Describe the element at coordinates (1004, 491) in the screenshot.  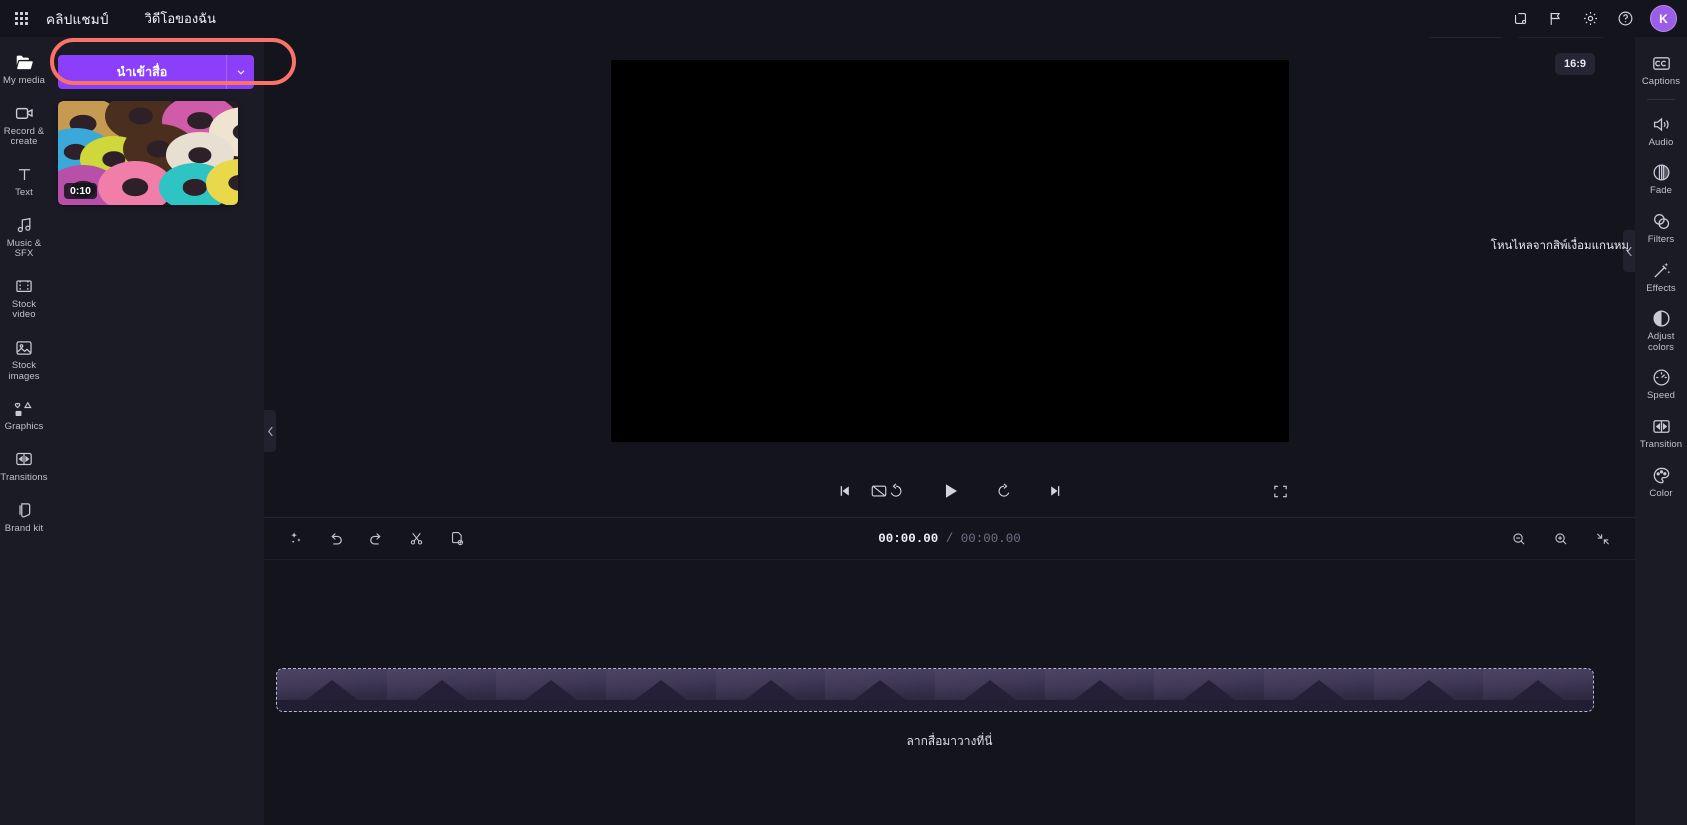
I see `forward-5s-icon` at that location.